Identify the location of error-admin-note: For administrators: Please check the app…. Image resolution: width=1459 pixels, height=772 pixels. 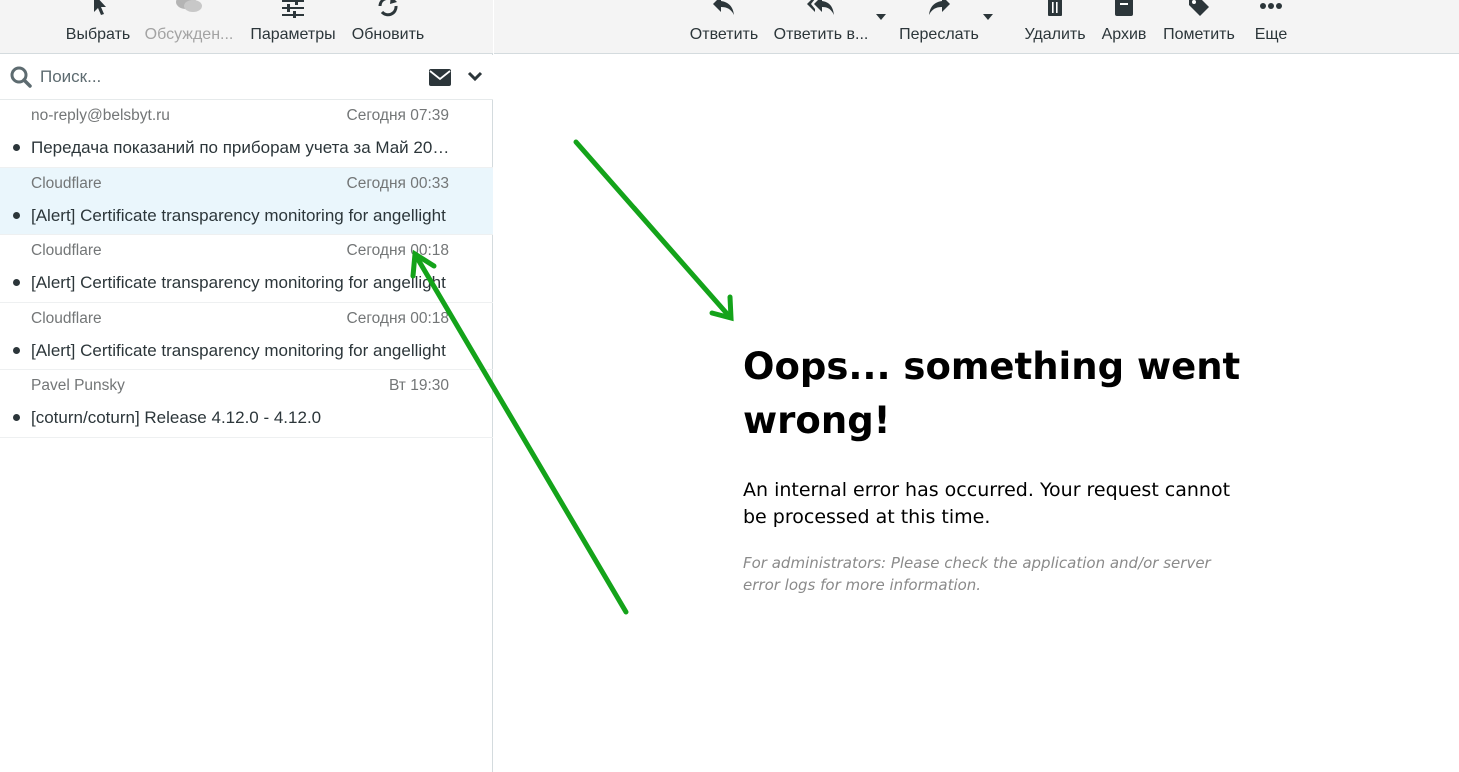
(977, 574).